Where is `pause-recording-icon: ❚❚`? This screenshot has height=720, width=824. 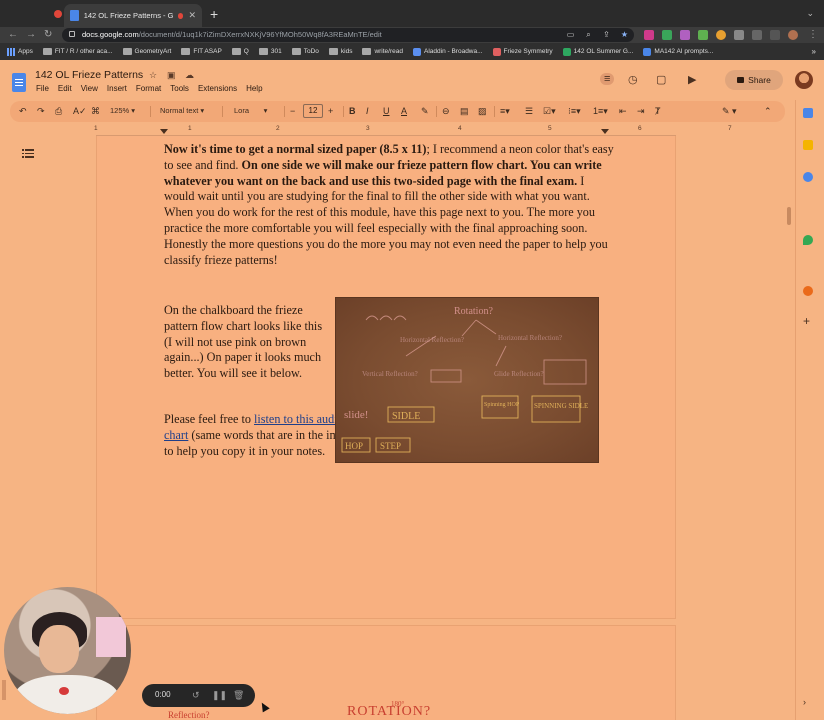 pause-recording-icon: ❚❚ is located at coordinates (219, 695).